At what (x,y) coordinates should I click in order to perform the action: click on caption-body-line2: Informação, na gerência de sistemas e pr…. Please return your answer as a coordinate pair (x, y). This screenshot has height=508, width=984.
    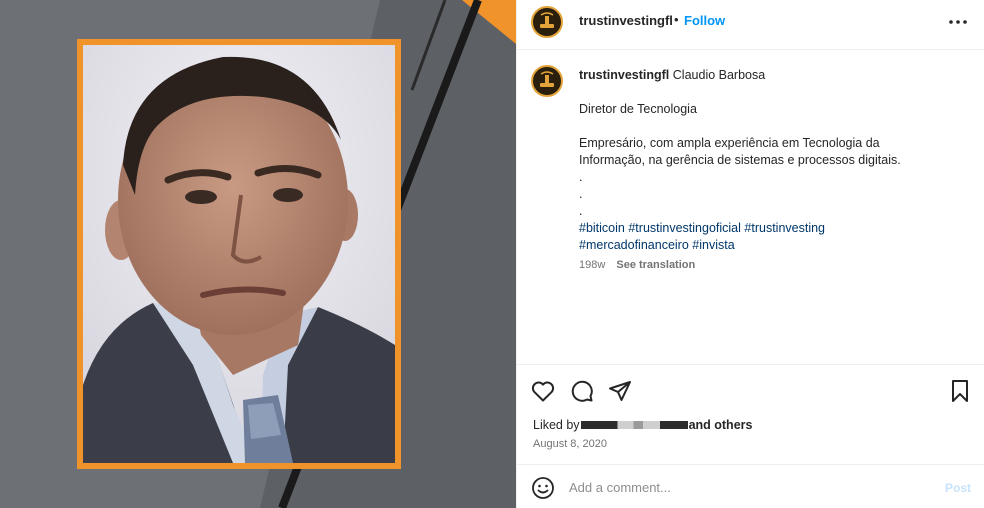
    Looking at the image, I should click on (740, 160).